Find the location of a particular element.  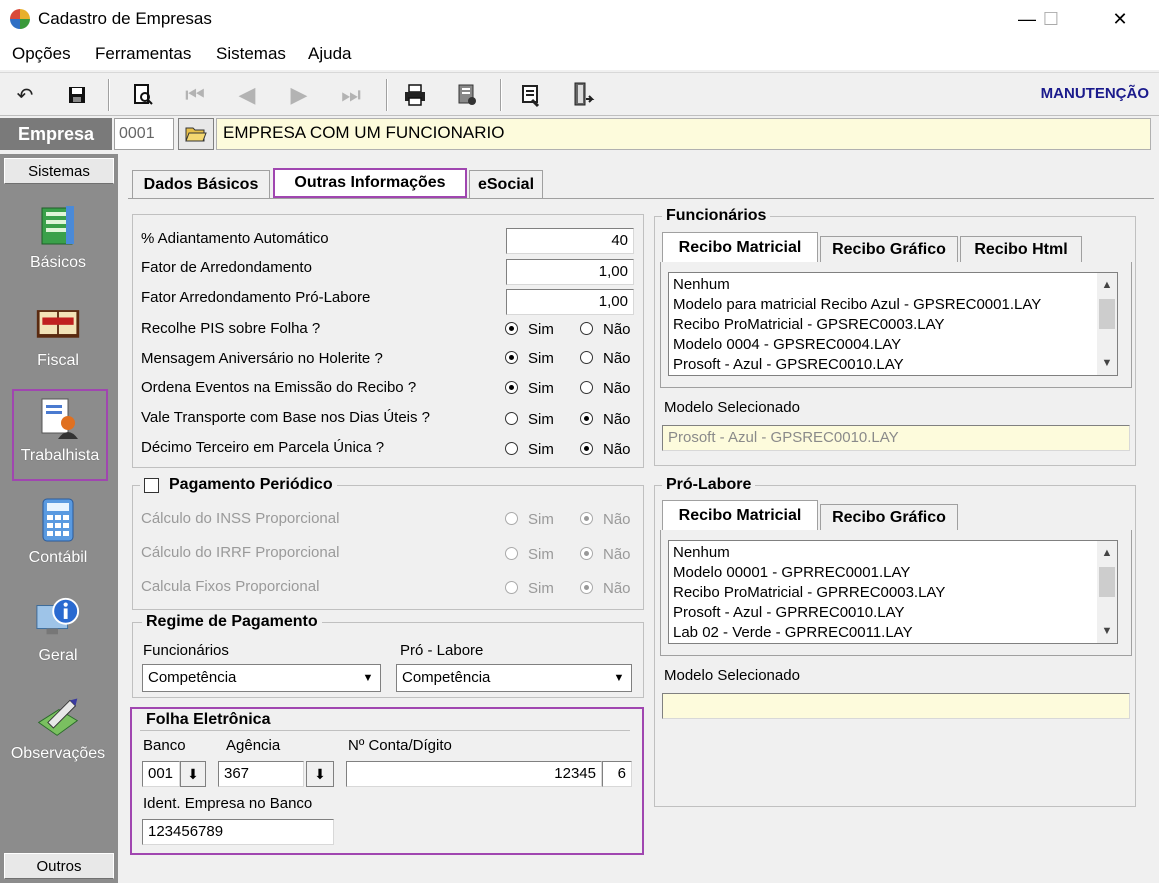

sidebar-item-label: Fiscal is located at coordinates (58, 360).